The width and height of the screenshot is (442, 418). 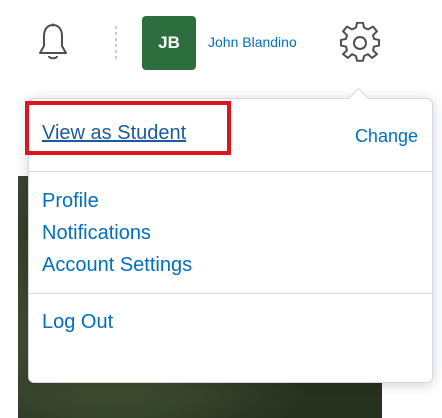 I want to click on logout-menu-group: Log Out, so click(x=230, y=316).